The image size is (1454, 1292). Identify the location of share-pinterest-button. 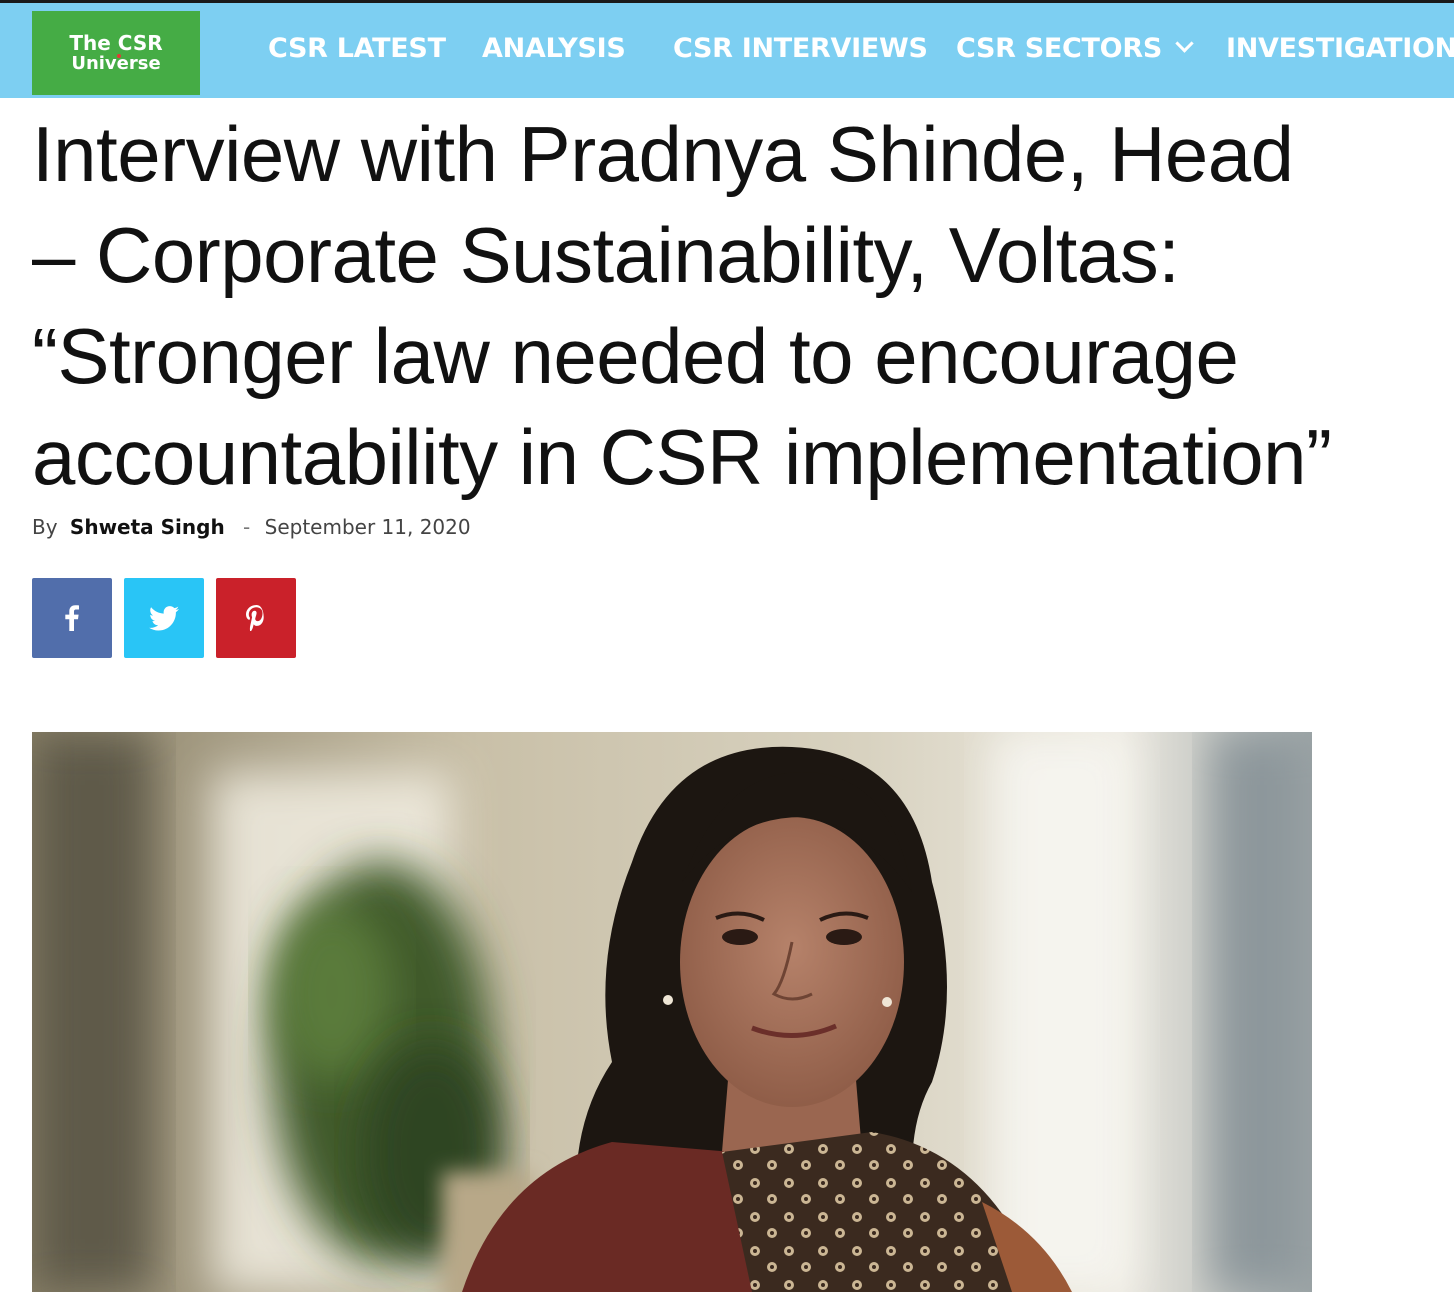
(256, 618).